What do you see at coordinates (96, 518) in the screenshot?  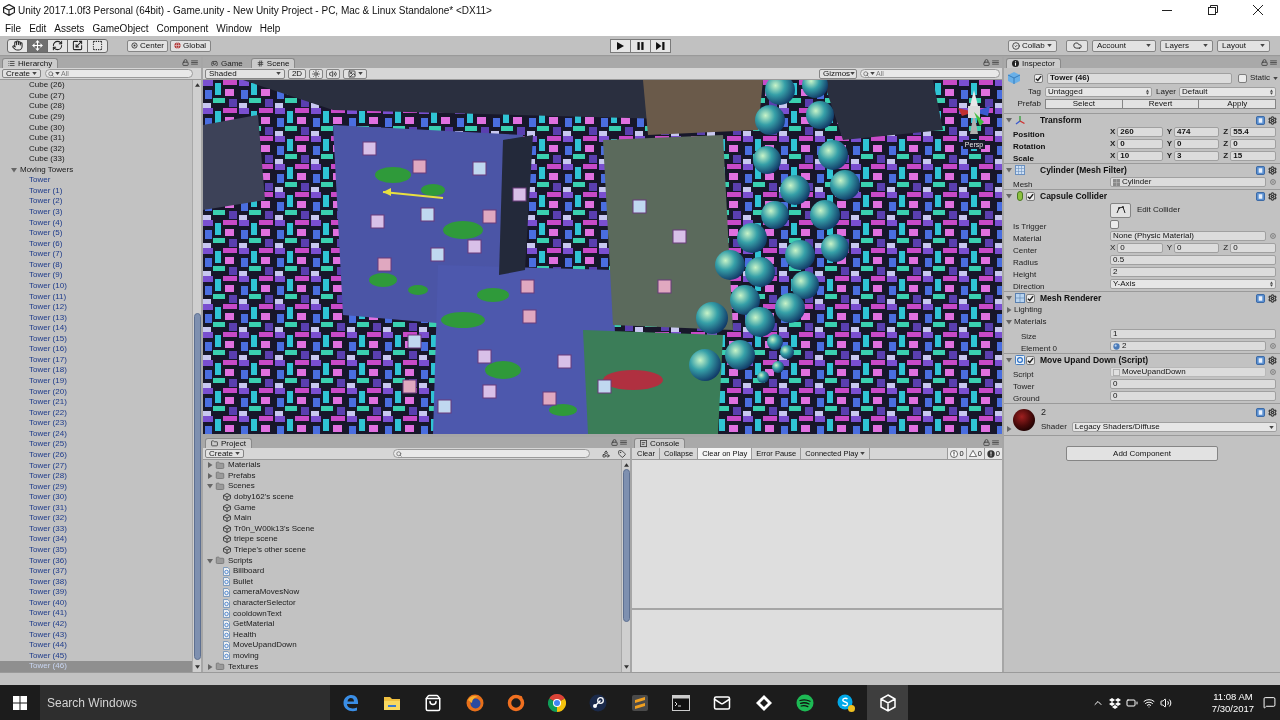 I see `hierarchy-item: Tower (32)` at bounding box center [96, 518].